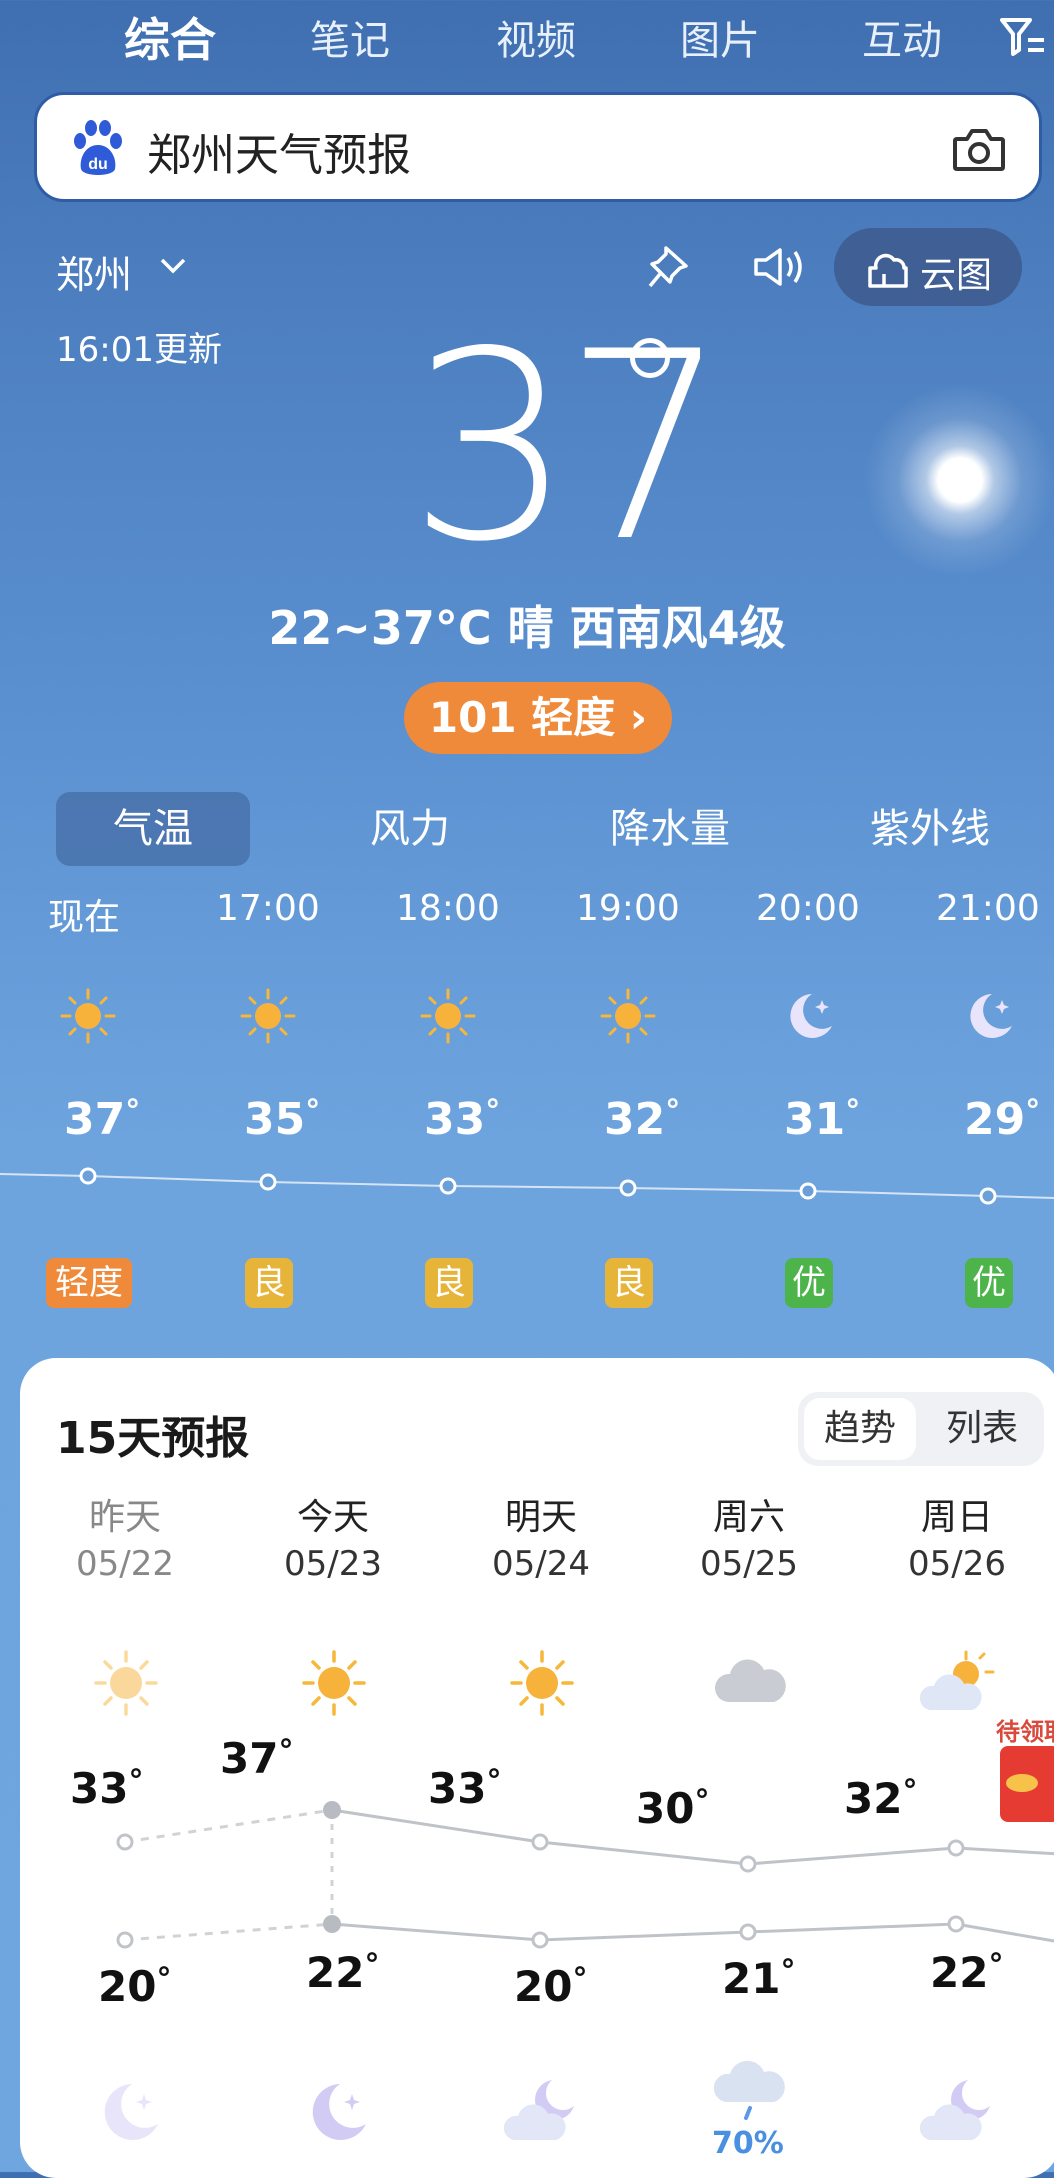 Image resolution: width=1054 pixels, height=2178 pixels. What do you see at coordinates (102, 1119) in the screenshot?
I see `hour-temp: 37°` at bounding box center [102, 1119].